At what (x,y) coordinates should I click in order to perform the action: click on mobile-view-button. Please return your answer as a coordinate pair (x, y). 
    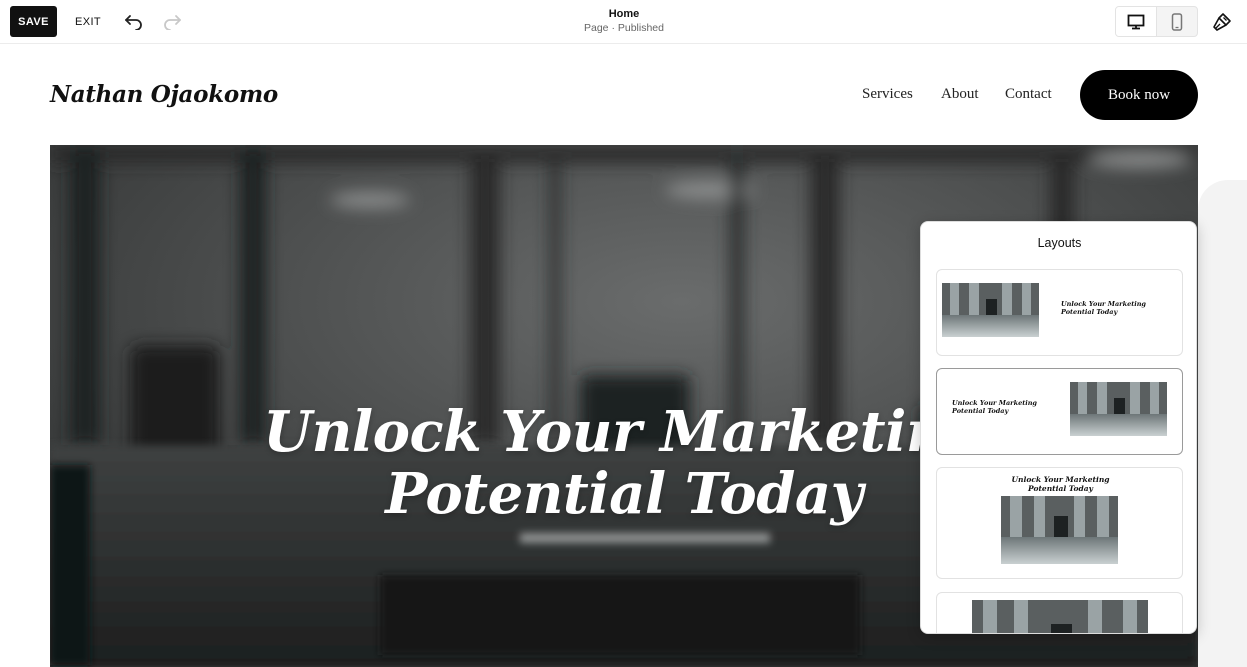
    Looking at the image, I should click on (1177, 21).